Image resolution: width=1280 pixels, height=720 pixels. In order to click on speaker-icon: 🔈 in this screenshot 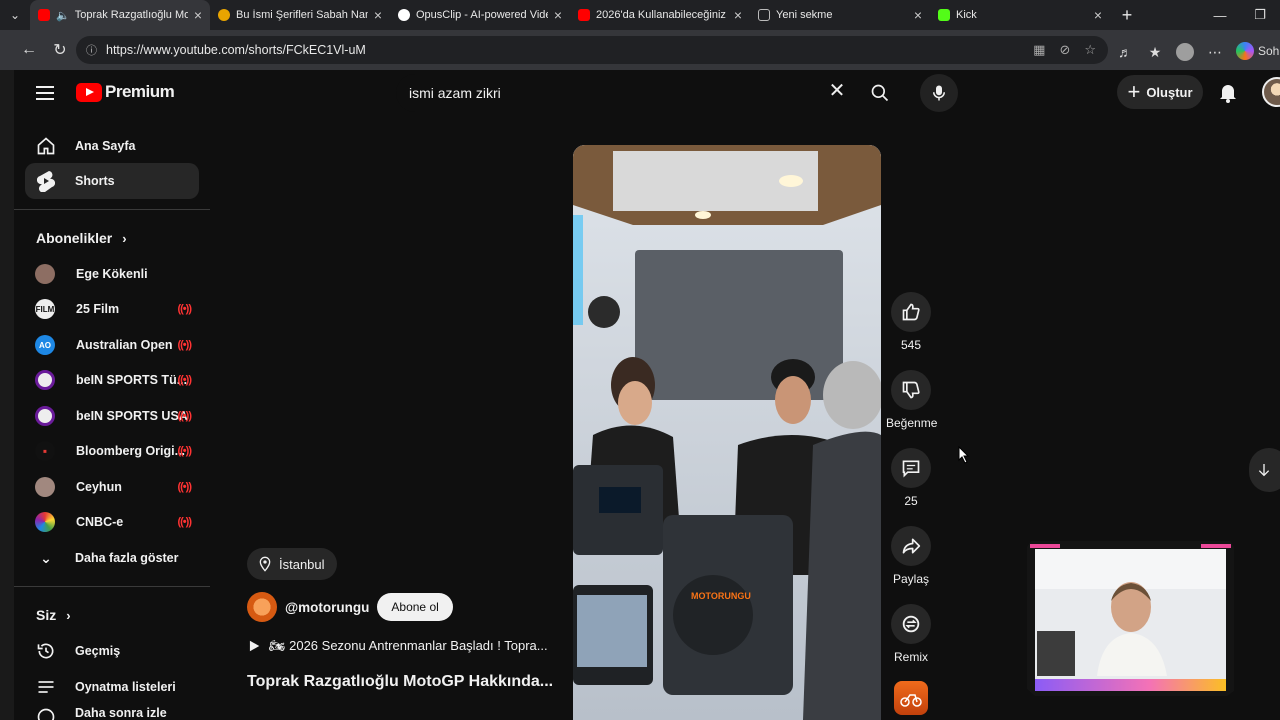, I will do `click(63, 15)`.